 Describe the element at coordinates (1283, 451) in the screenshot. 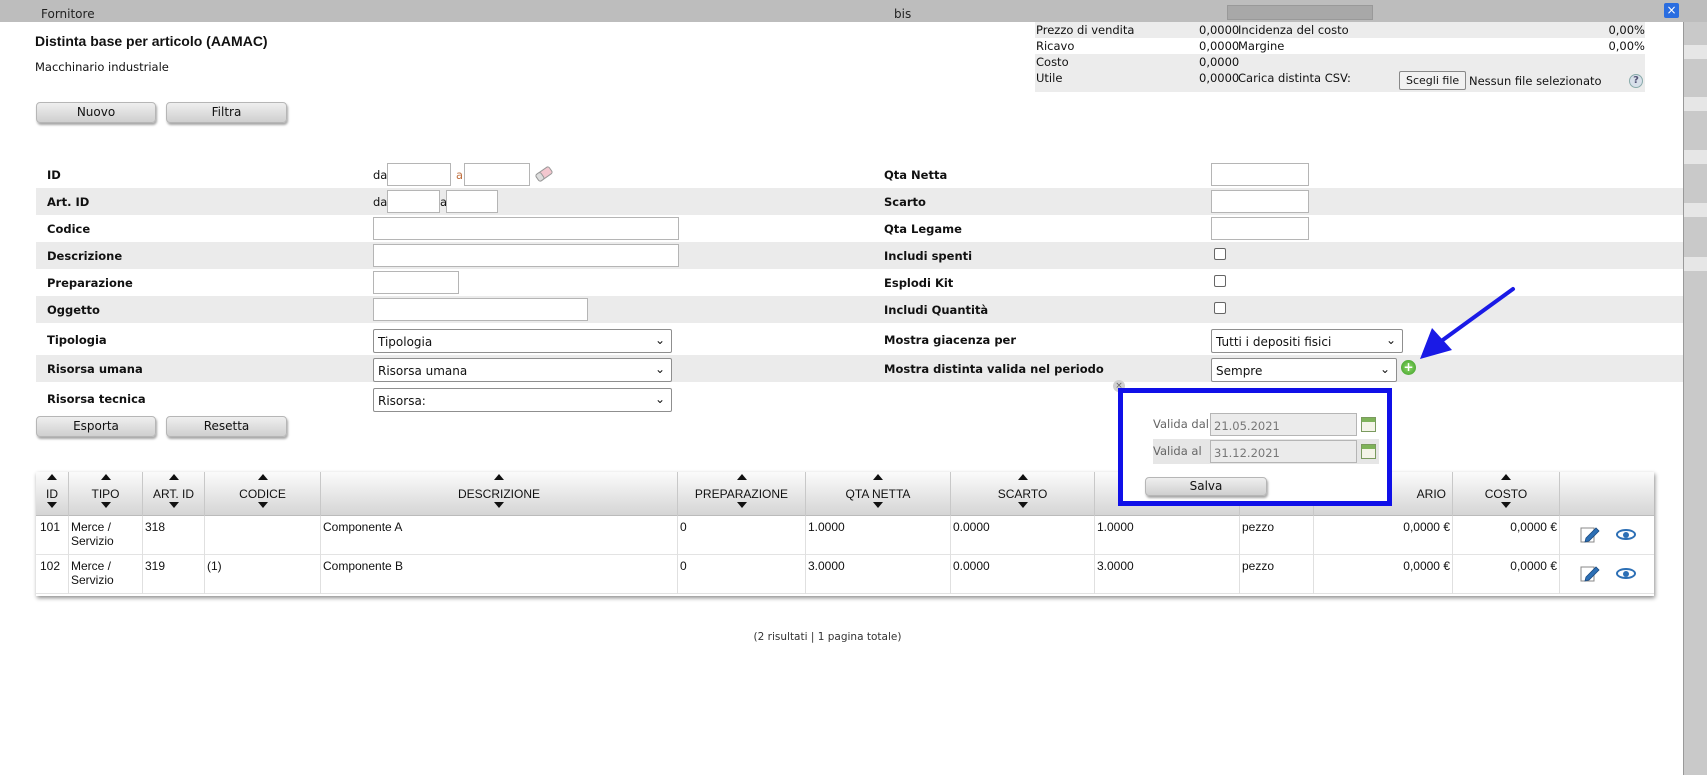

I see `valida-al-input: 31.12.2021` at that location.